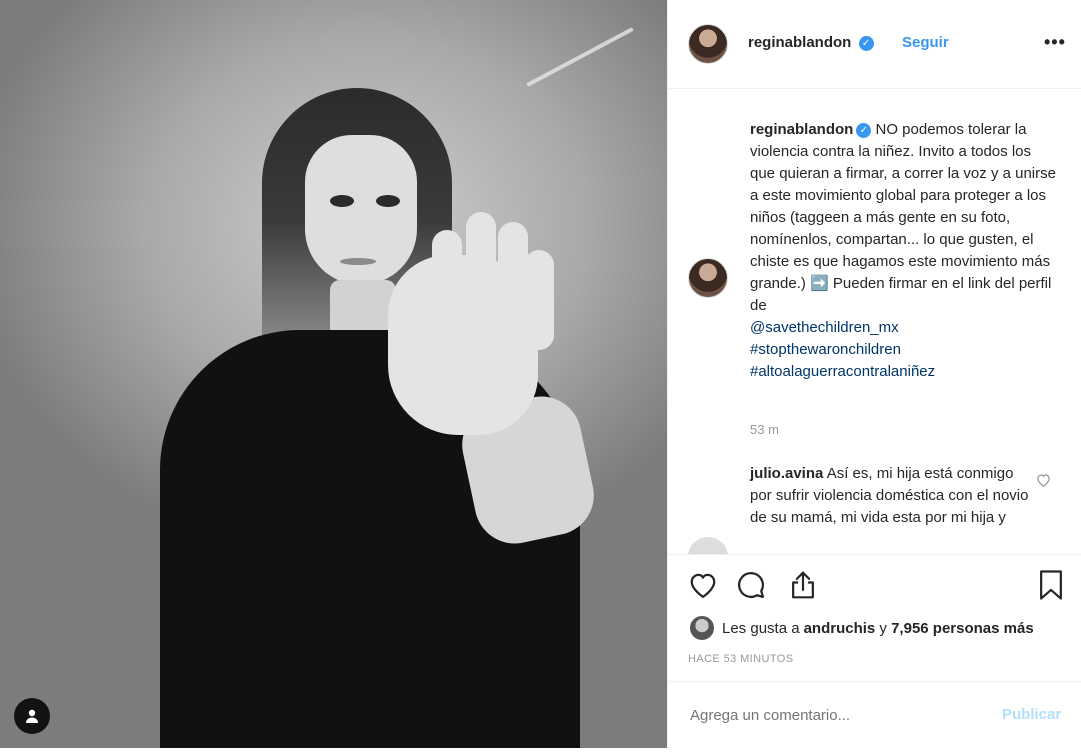 This screenshot has height=755, width=1081. I want to click on commenter-avatar, so click(708, 545).